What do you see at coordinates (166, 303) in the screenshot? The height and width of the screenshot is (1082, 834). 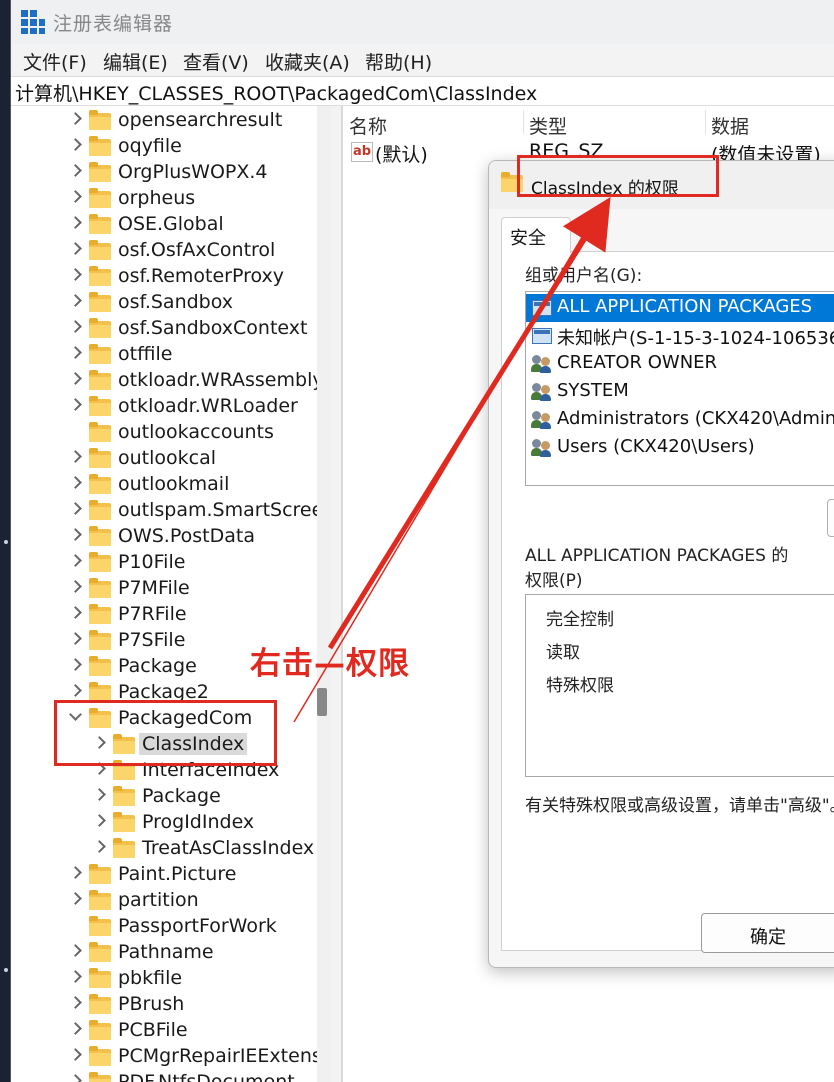 I see `tree-node: osf.Sandbox` at bounding box center [166, 303].